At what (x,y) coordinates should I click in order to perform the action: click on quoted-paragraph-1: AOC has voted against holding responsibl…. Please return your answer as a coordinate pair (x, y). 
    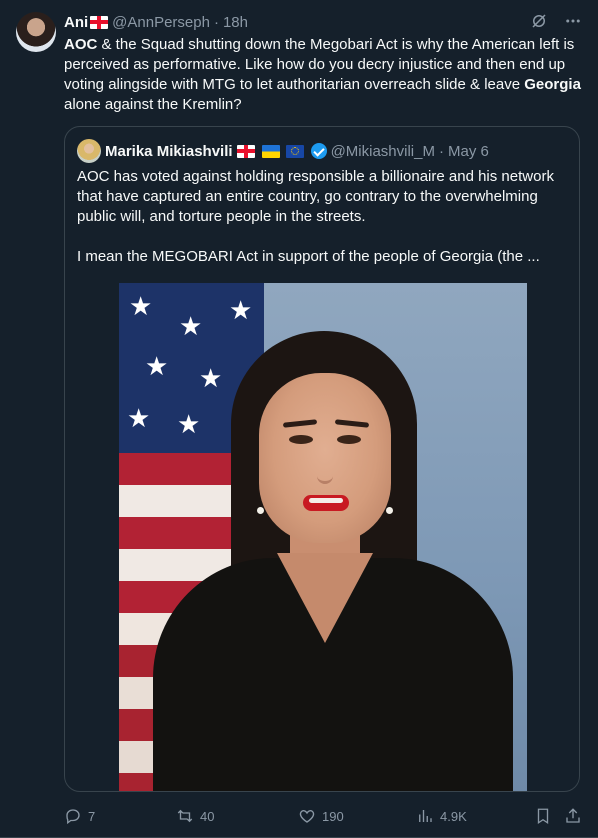
    Looking at the image, I should click on (315, 196).